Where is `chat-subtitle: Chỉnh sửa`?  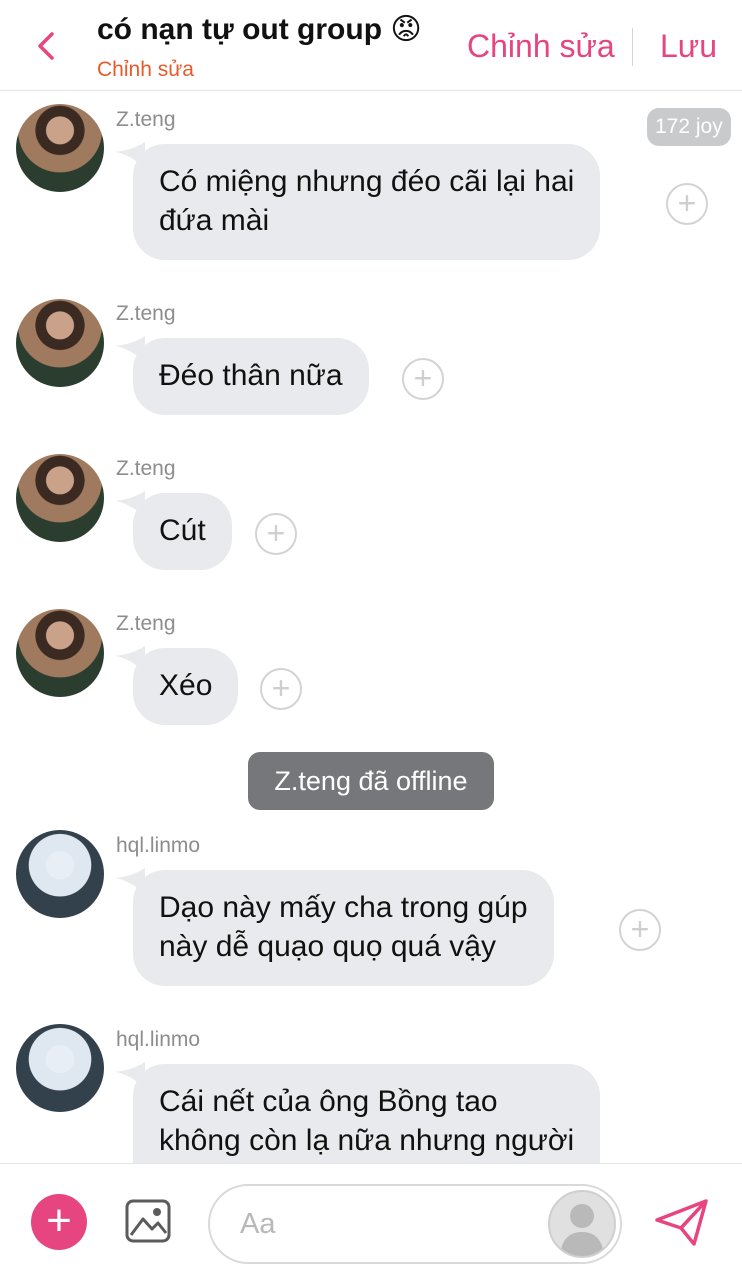 chat-subtitle: Chỉnh sửa is located at coordinates (145, 70).